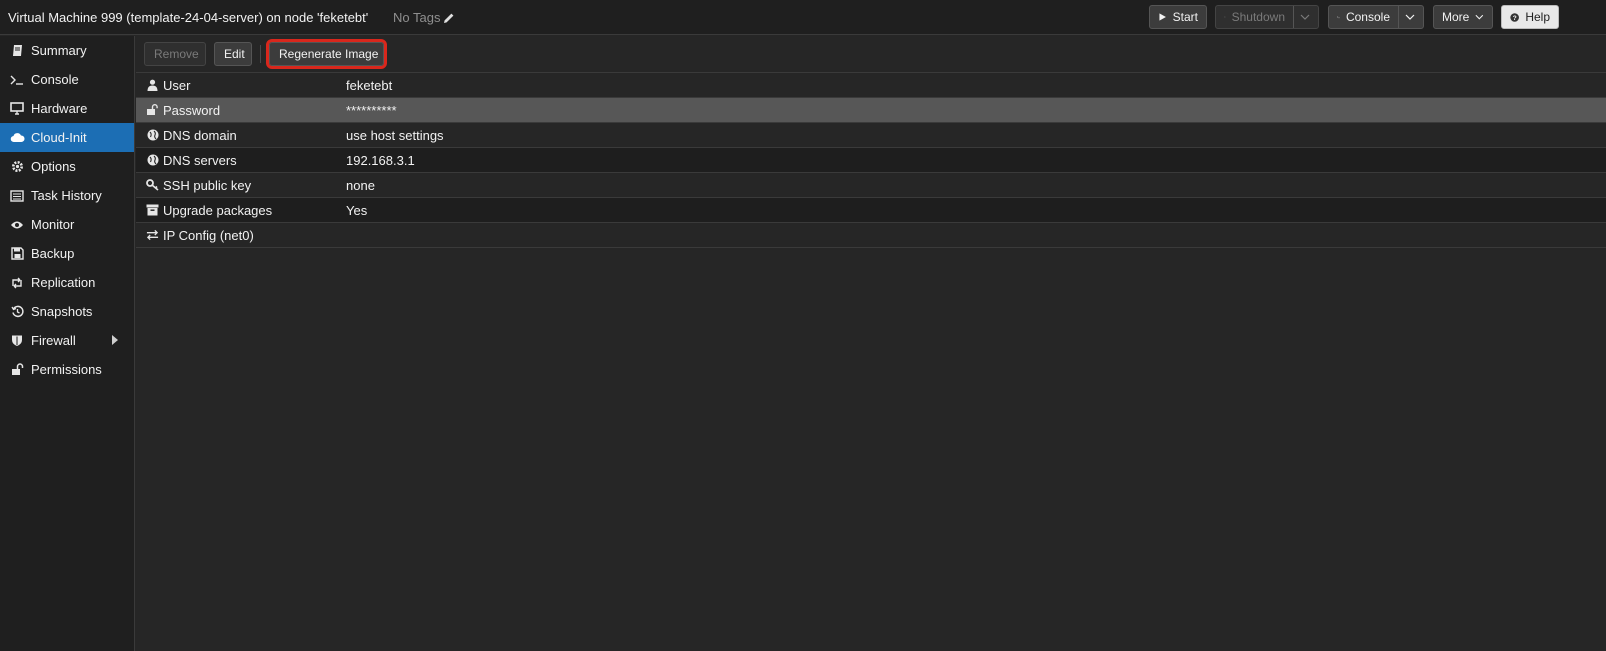  What do you see at coordinates (17, 283) in the screenshot?
I see `retweet-icon` at bounding box center [17, 283].